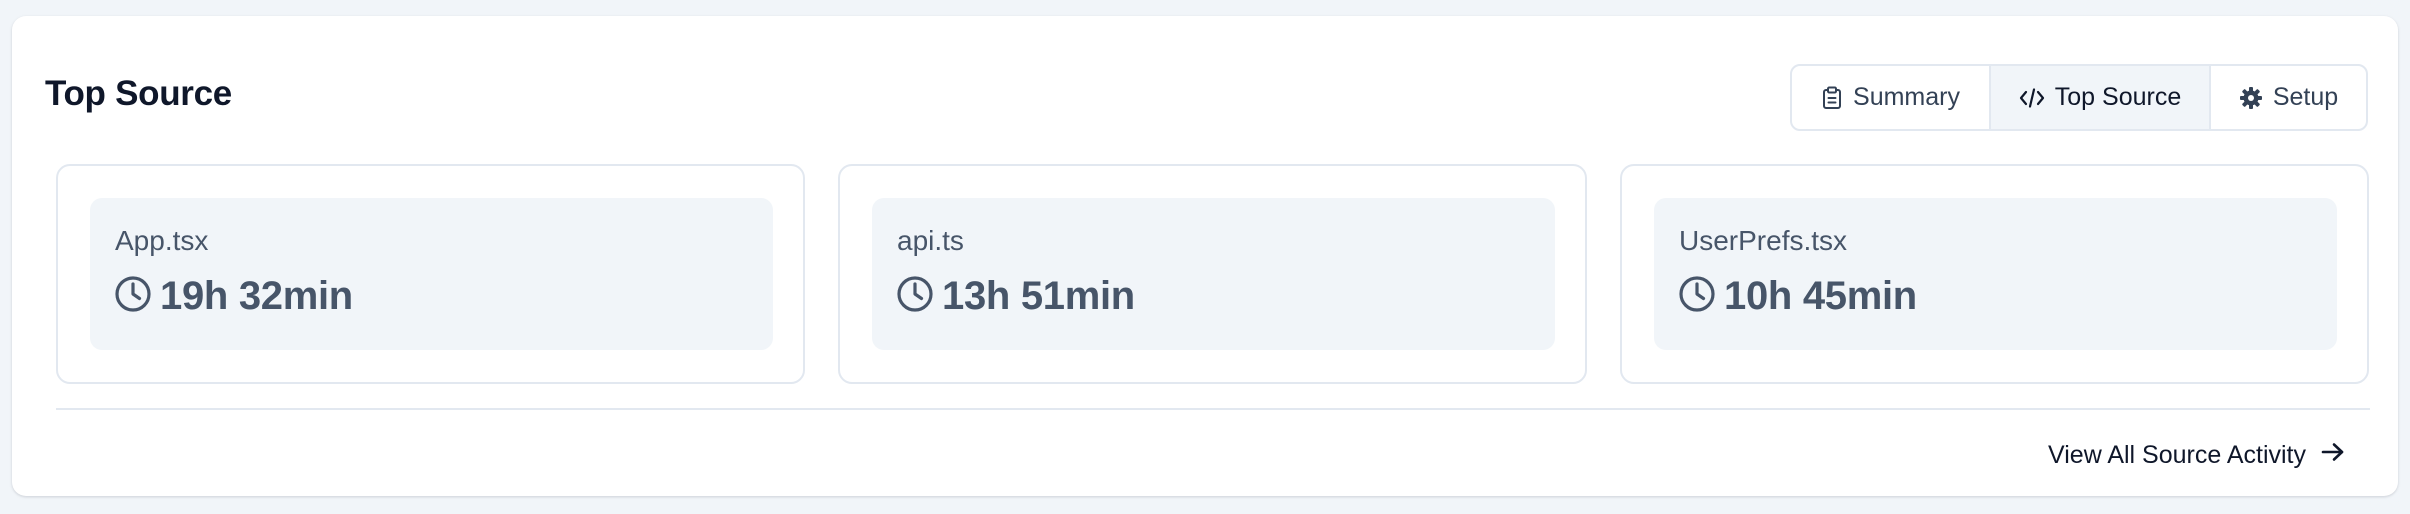 The image size is (2410, 514). Describe the element at coordinates (1213, 409) in the screenshot. I see `footer-divider` at that location.